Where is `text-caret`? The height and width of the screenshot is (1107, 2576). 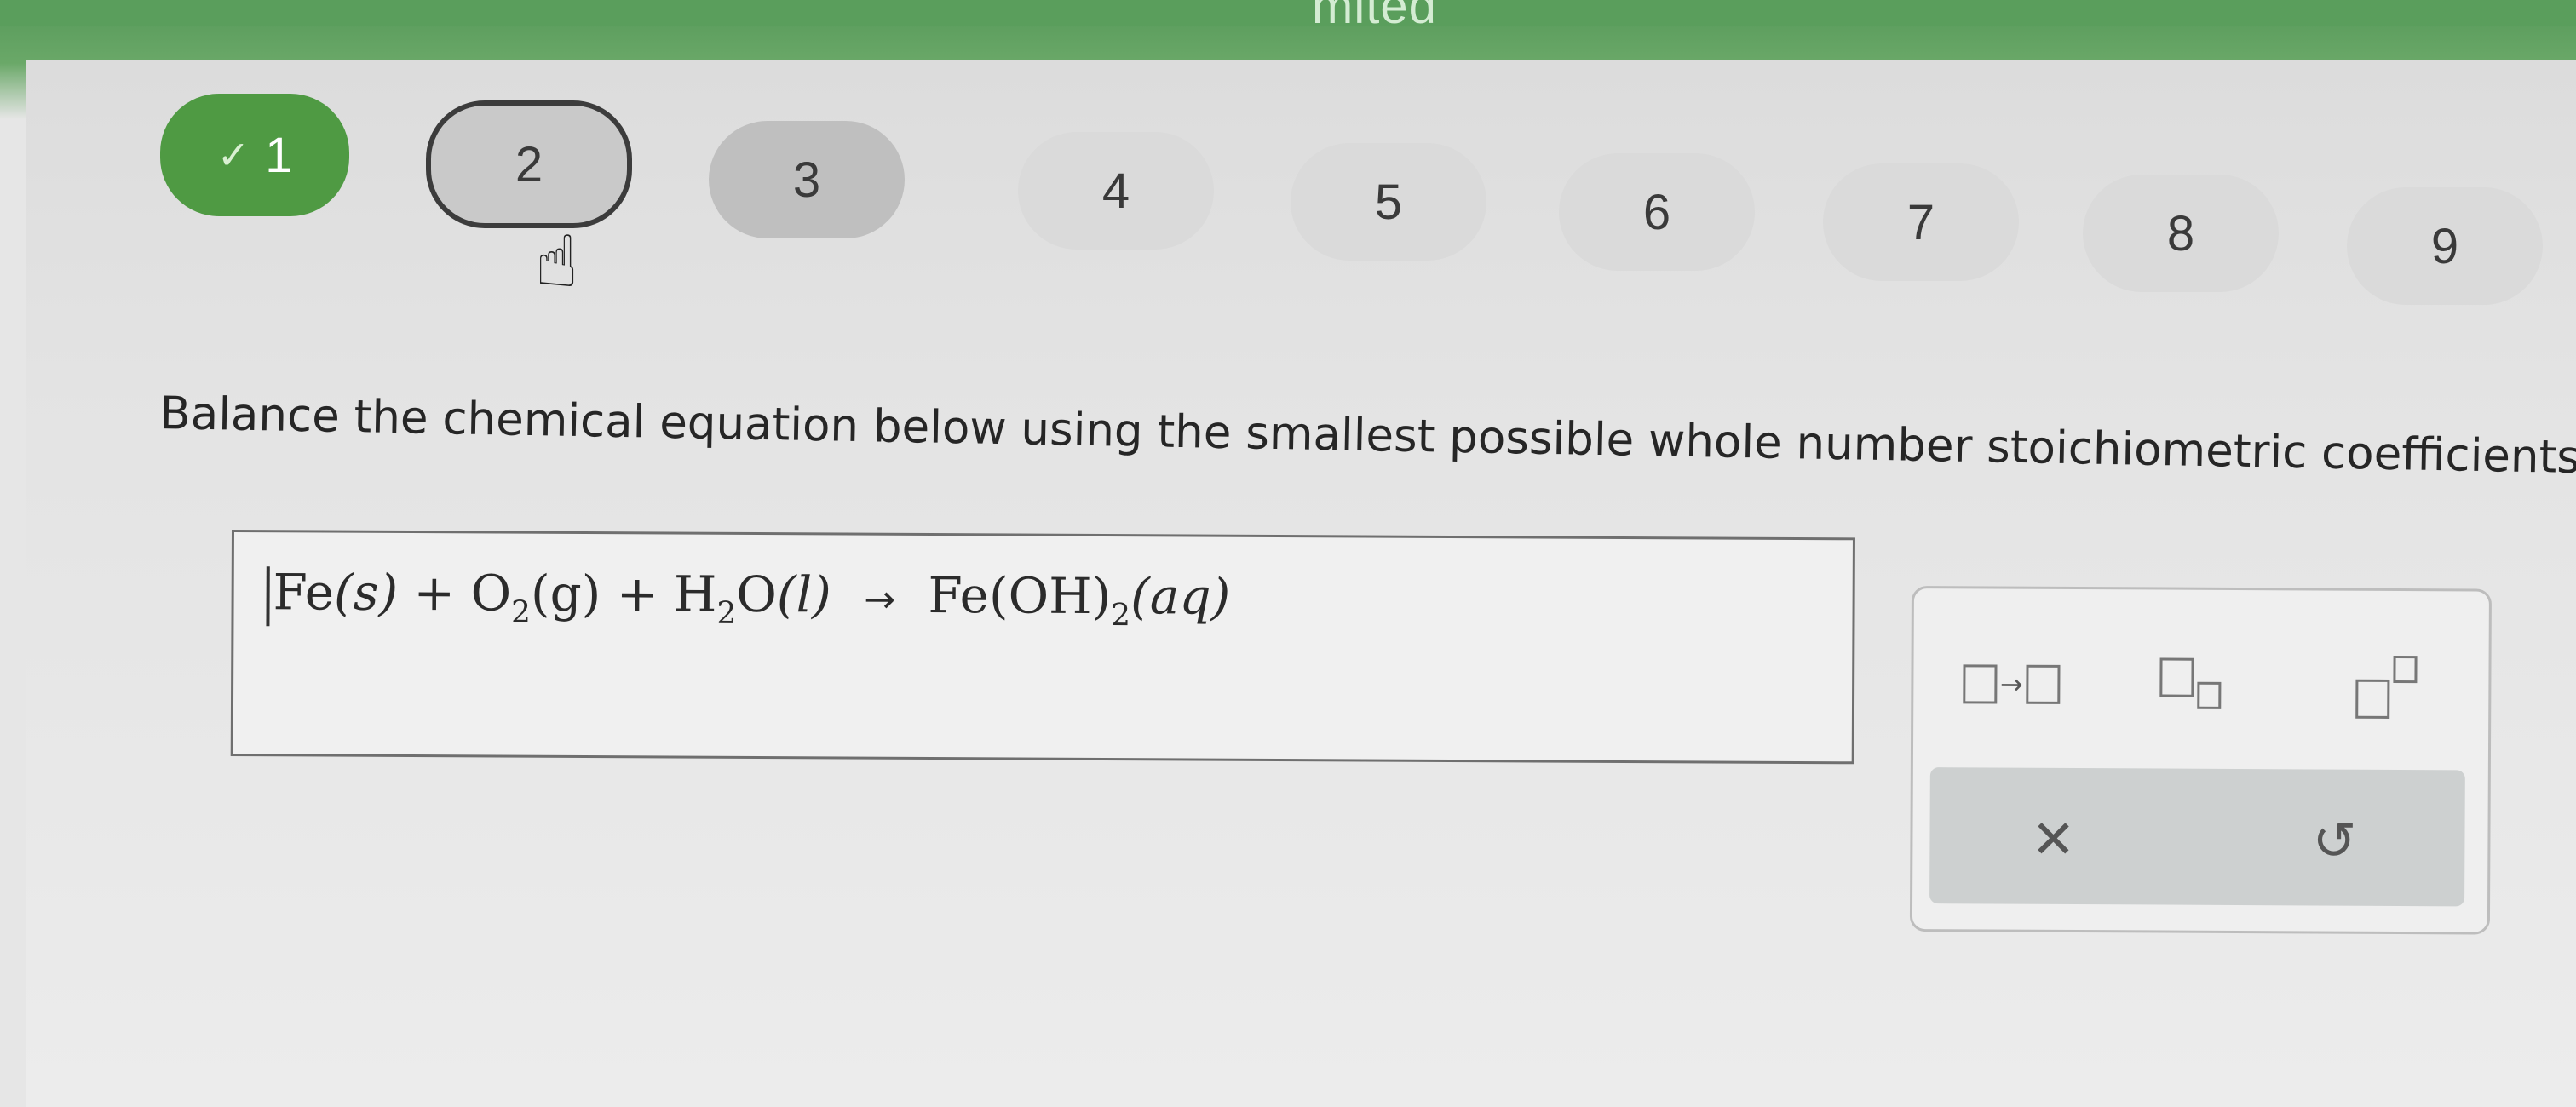
text-caret is located at coordinates (268, 596).